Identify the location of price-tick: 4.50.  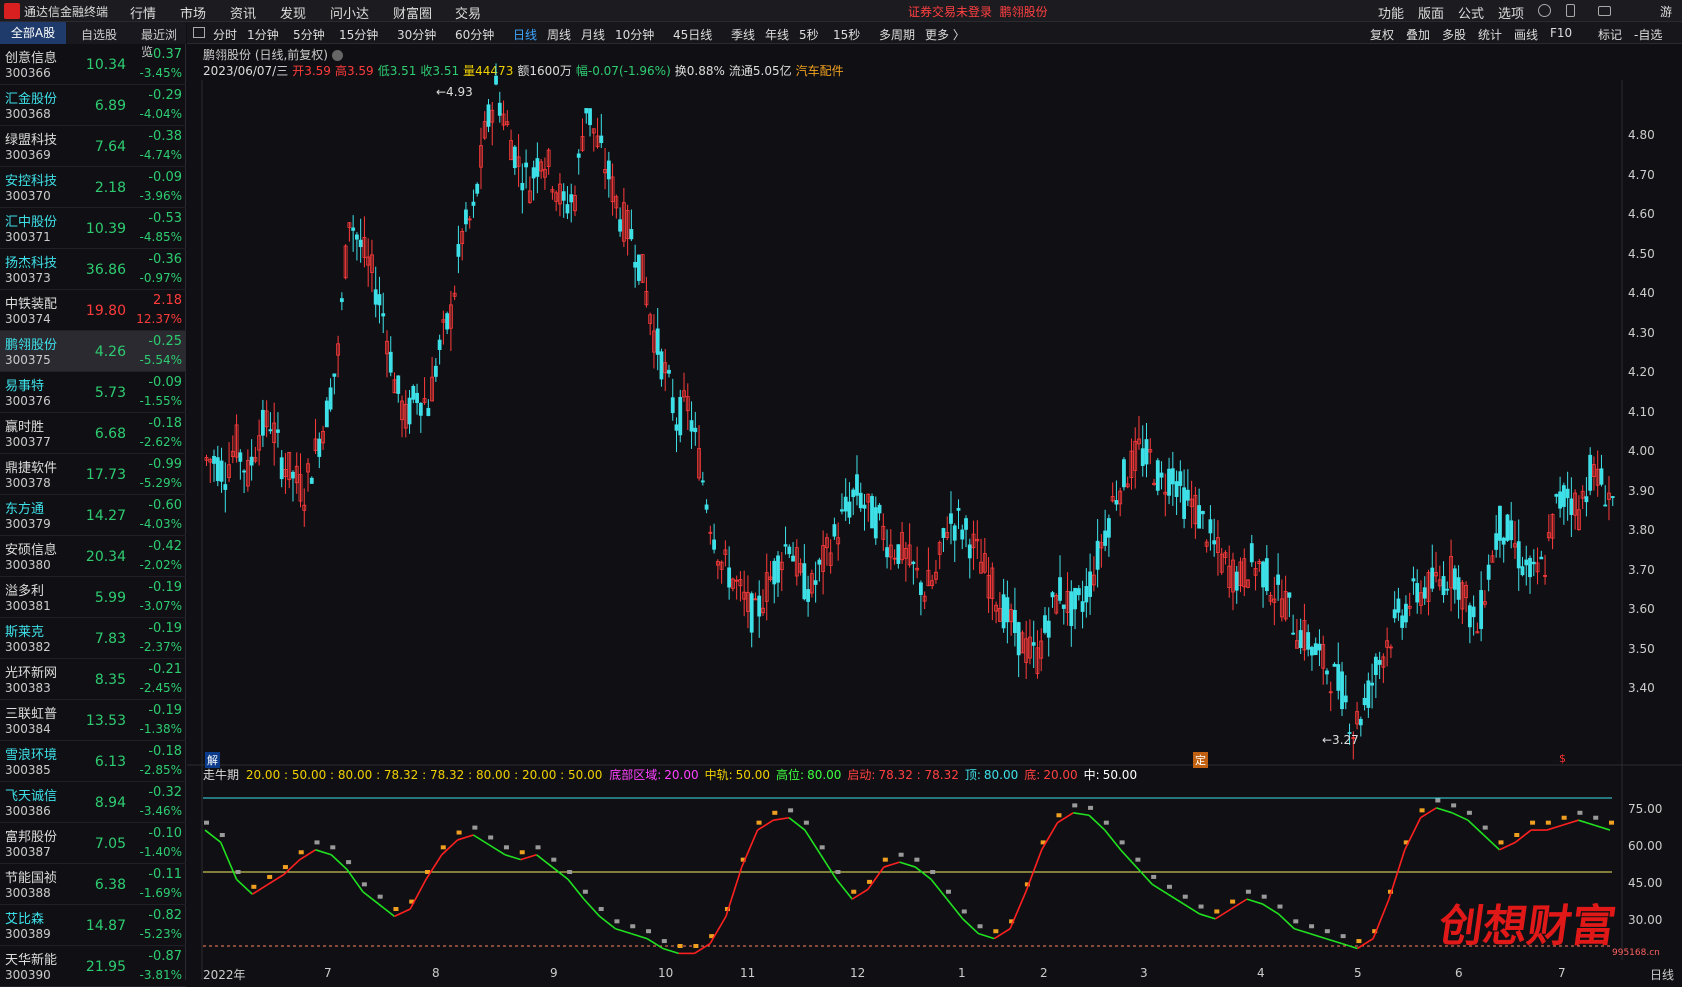
(1641, 253).